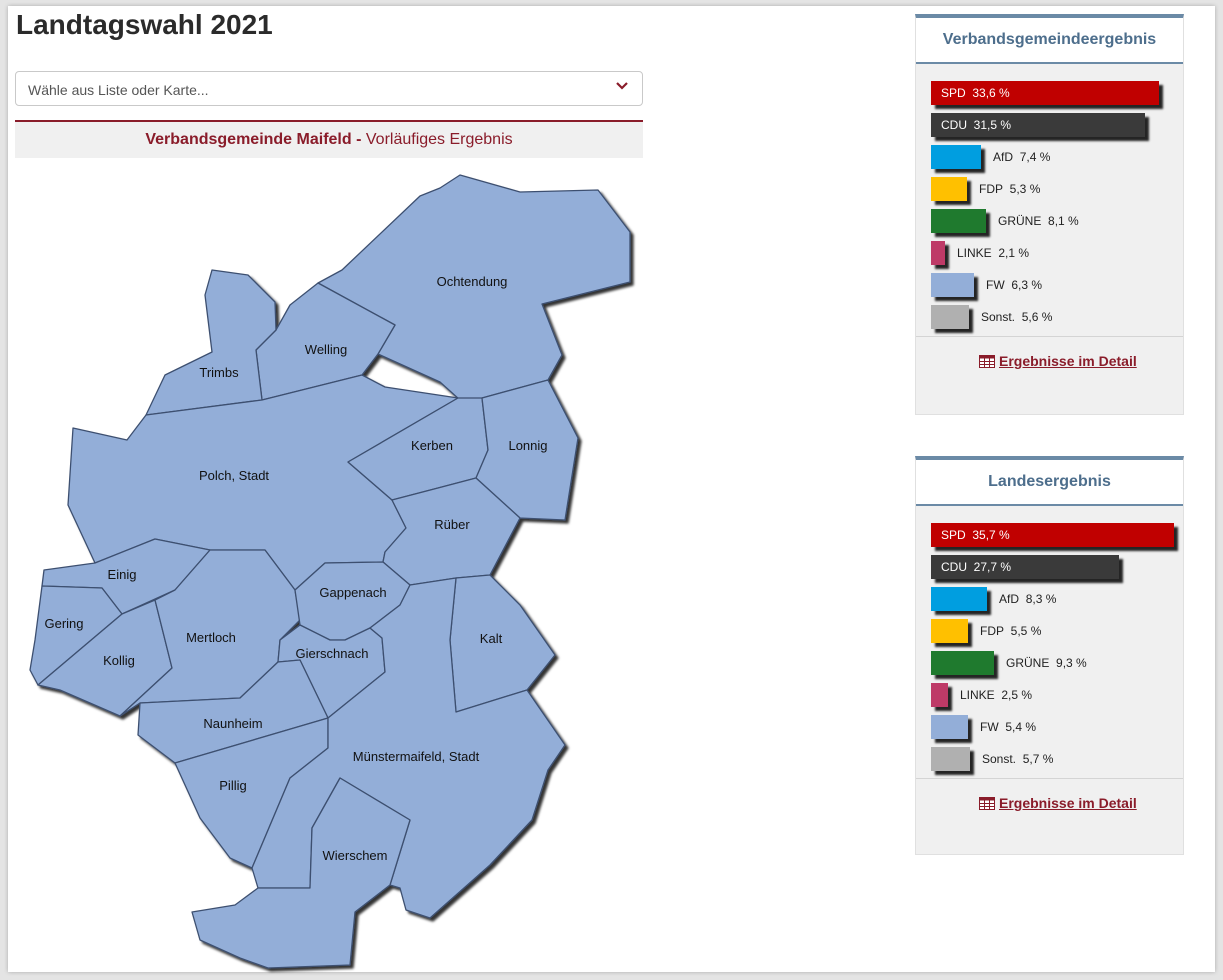 This screenshot has width=1223, height=980. What do you see at coordinates (938, 253) in the screenshot?
I see `vg-bar-linke` at bounding box center [938, 253].